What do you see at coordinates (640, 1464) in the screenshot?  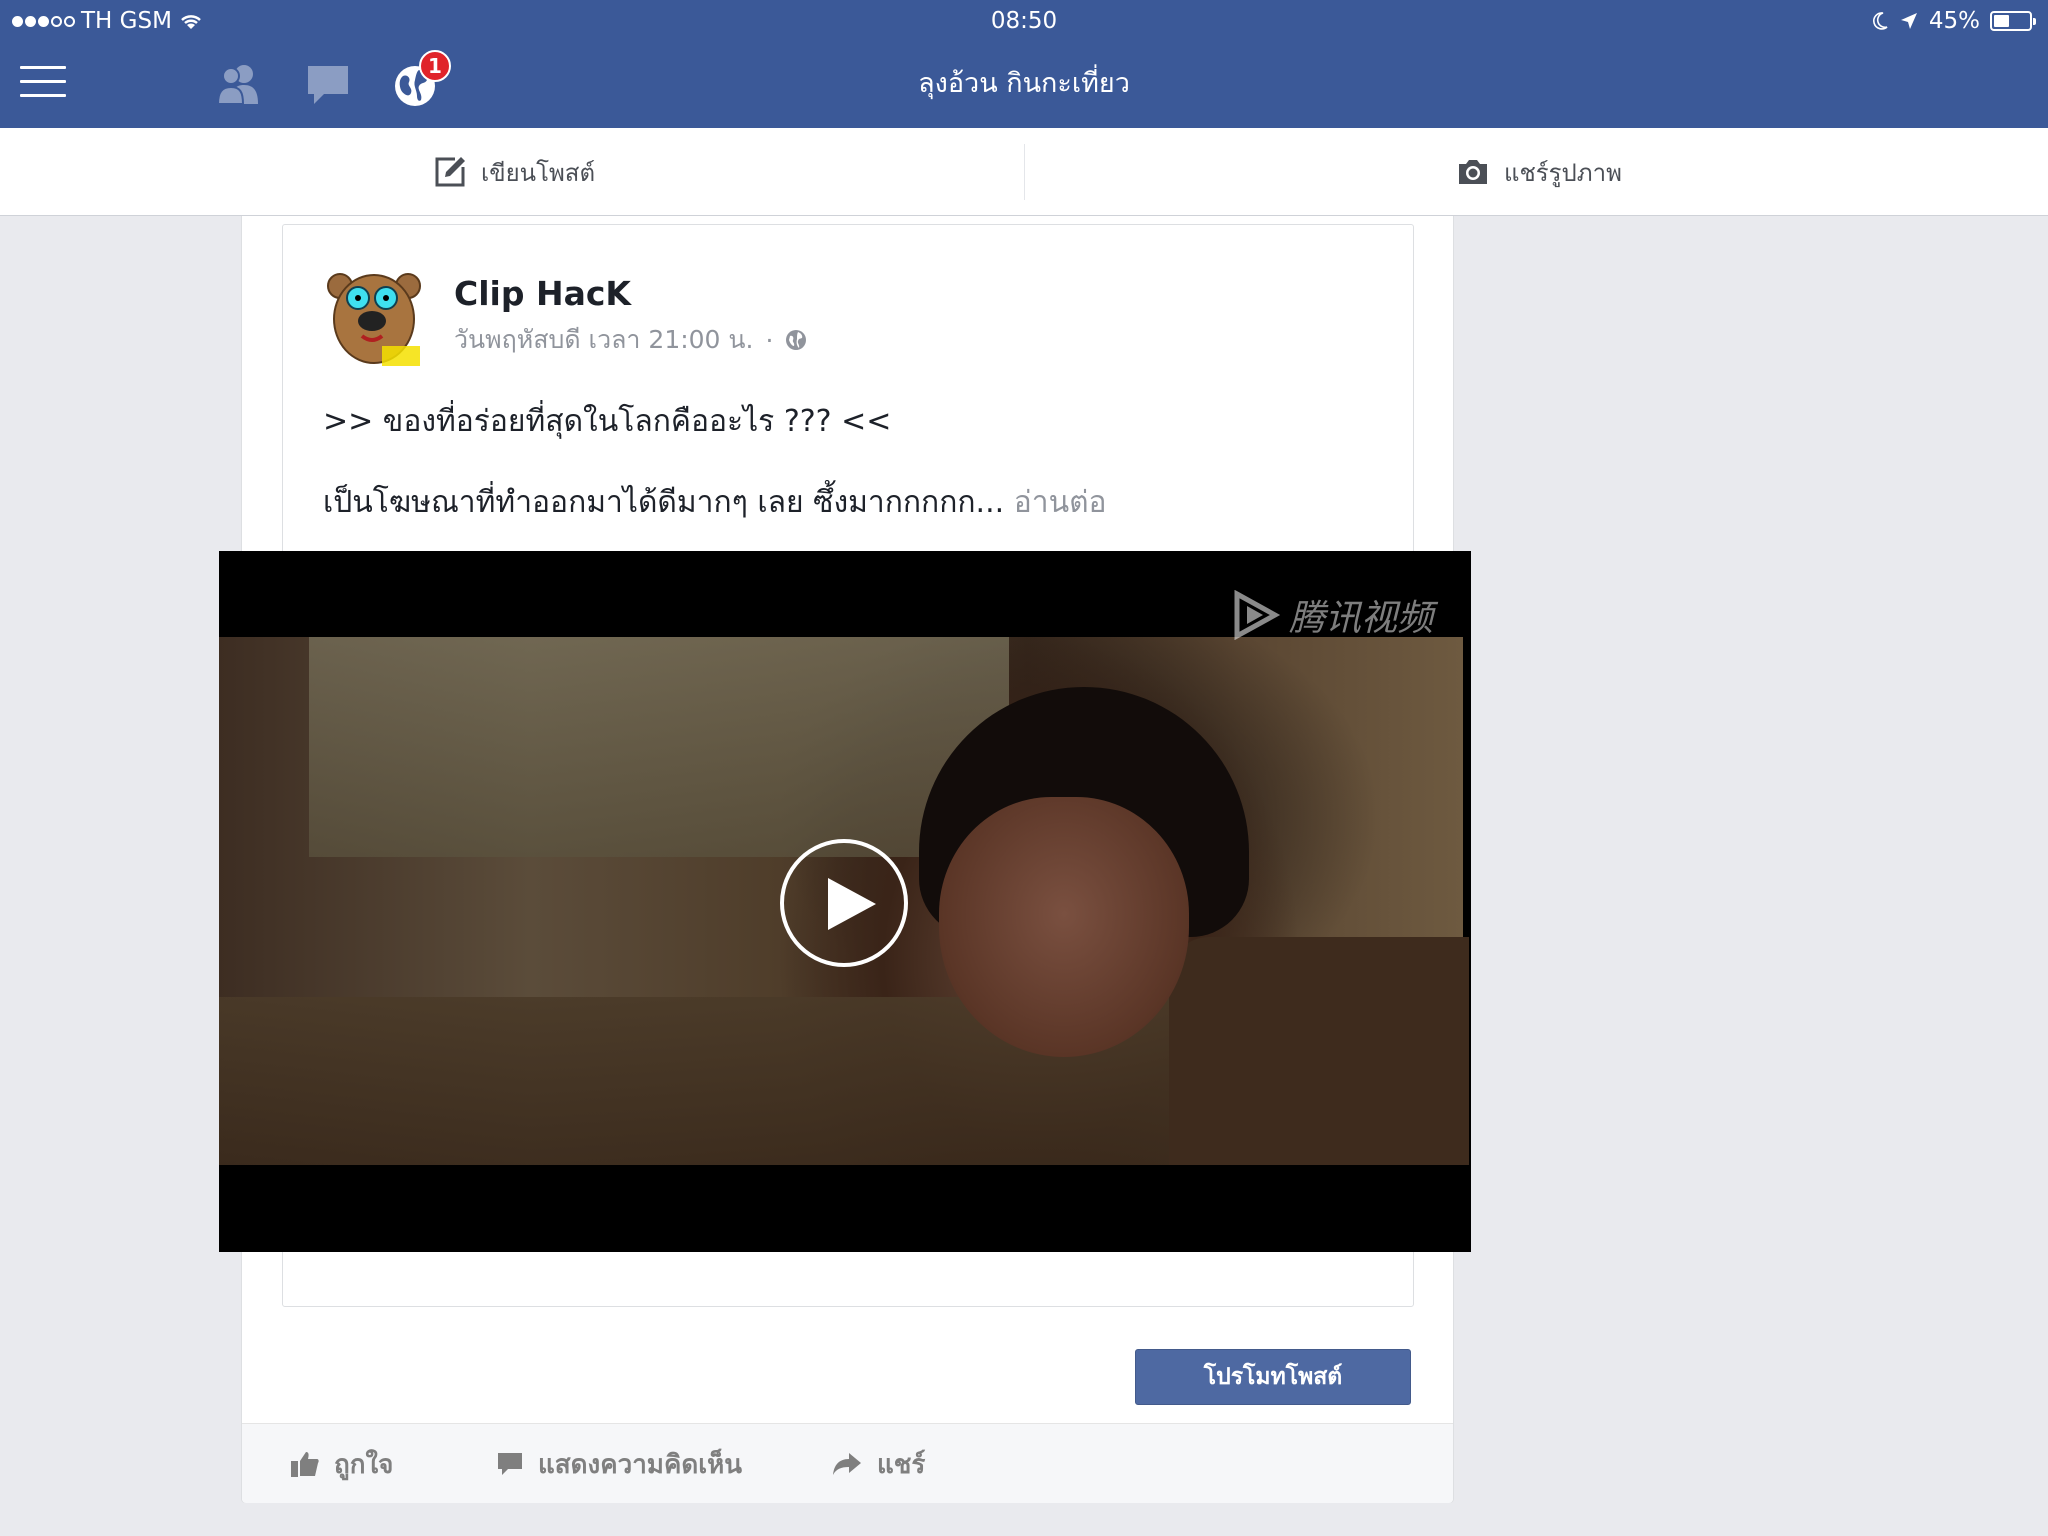 I see `comment-label: แสดงความคิดเห็น` at bounding box center [640, 1464].